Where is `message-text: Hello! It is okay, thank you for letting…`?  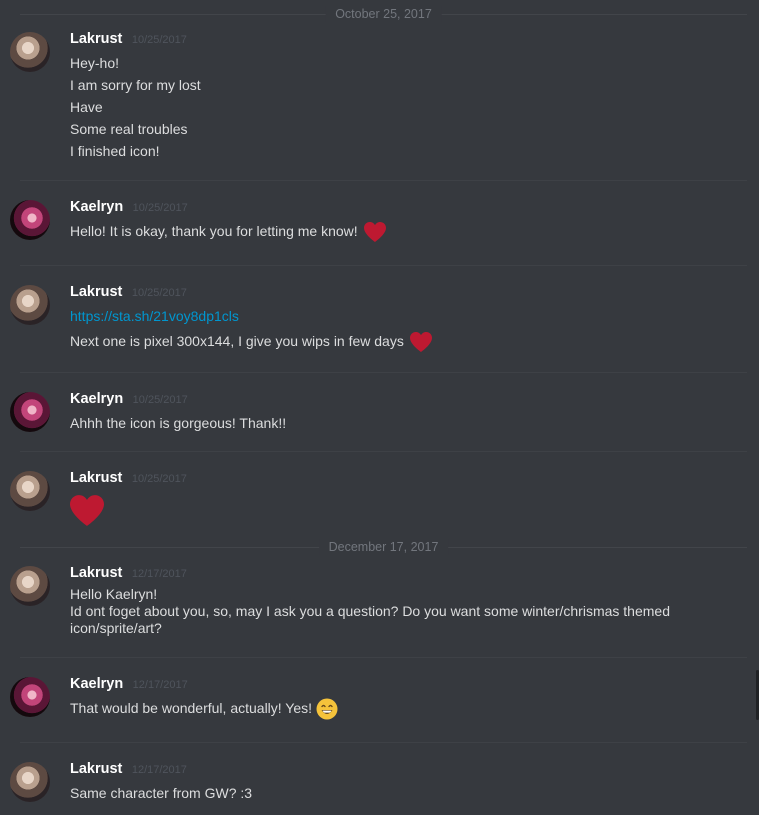
message-text: Hello! It is okay, thank you for letting… is located at coordinates (214, 231).